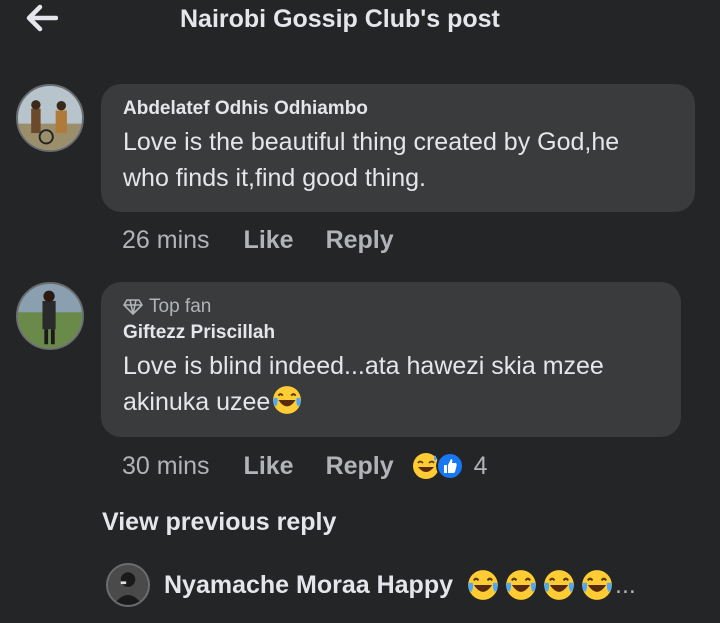 The image size is (720, 623). What do you see at coordinates (219, 522) in the screenshot?
I see `view-previous-reply-link: View previous reply` at bounding box center [219, 522].